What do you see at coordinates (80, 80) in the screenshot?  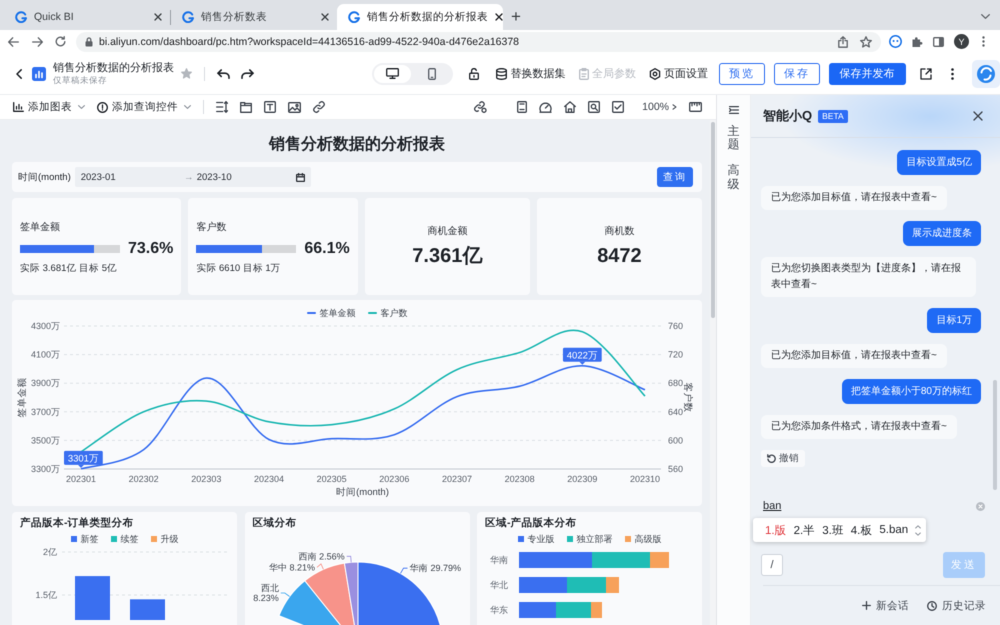 I see `save-status: 仅草稿未保存` at bounding box center [80, 80].